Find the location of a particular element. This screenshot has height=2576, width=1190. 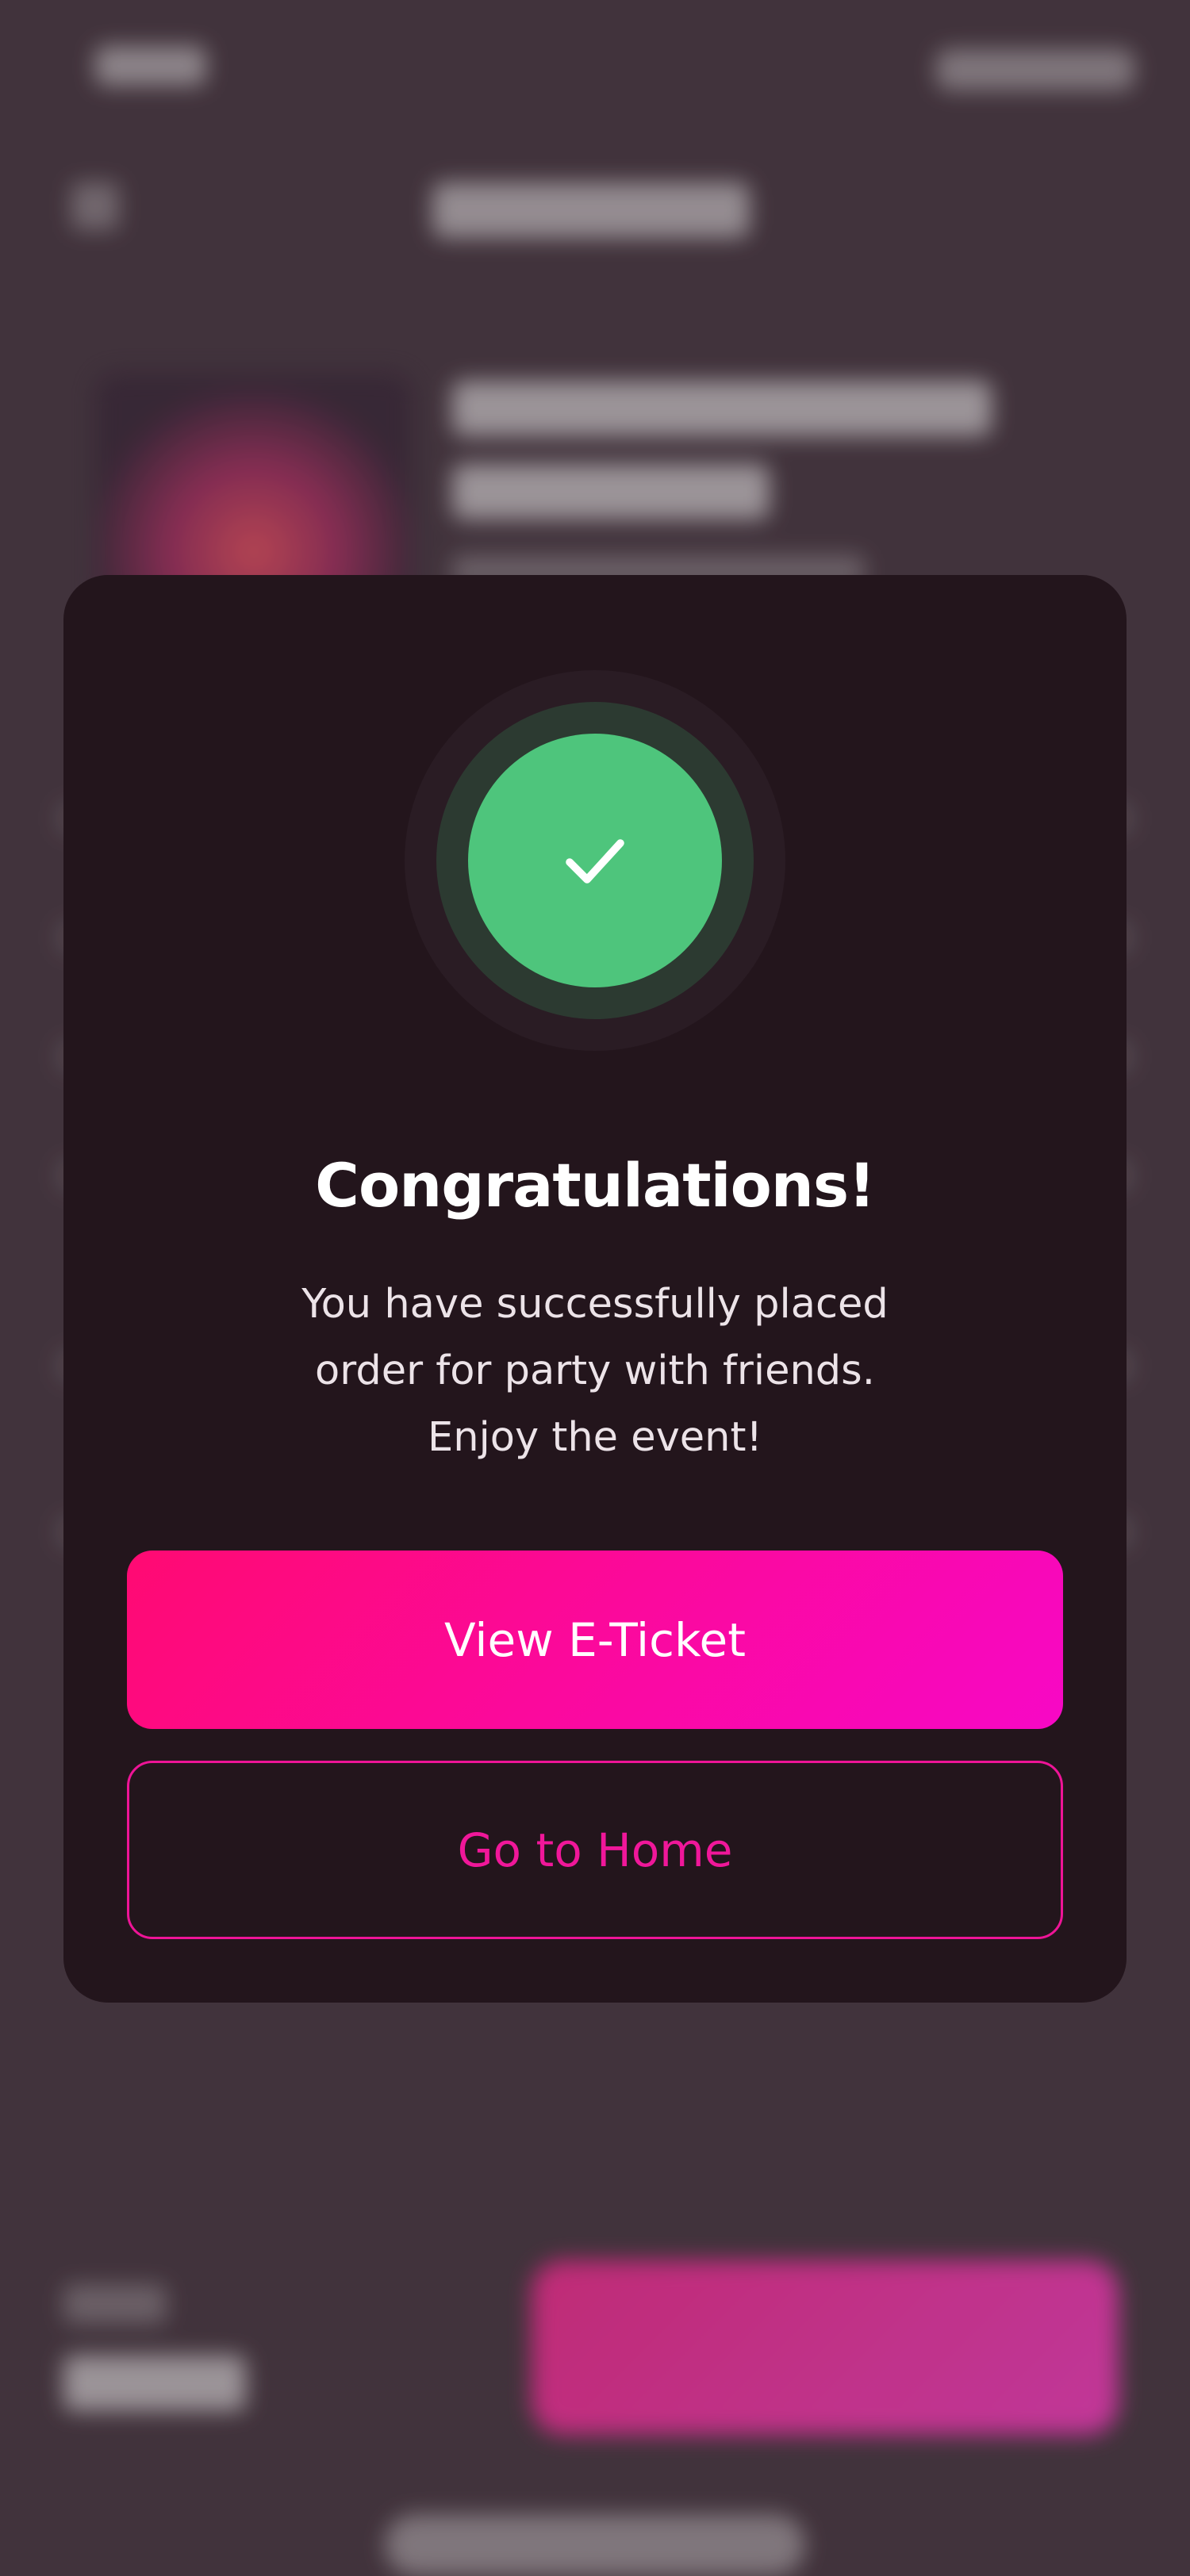

check-icon is located at coordinates (595, 862).